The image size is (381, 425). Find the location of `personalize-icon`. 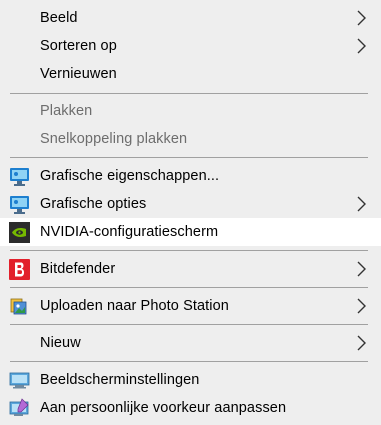

personalize-icon is located at coordinates (19, 407).